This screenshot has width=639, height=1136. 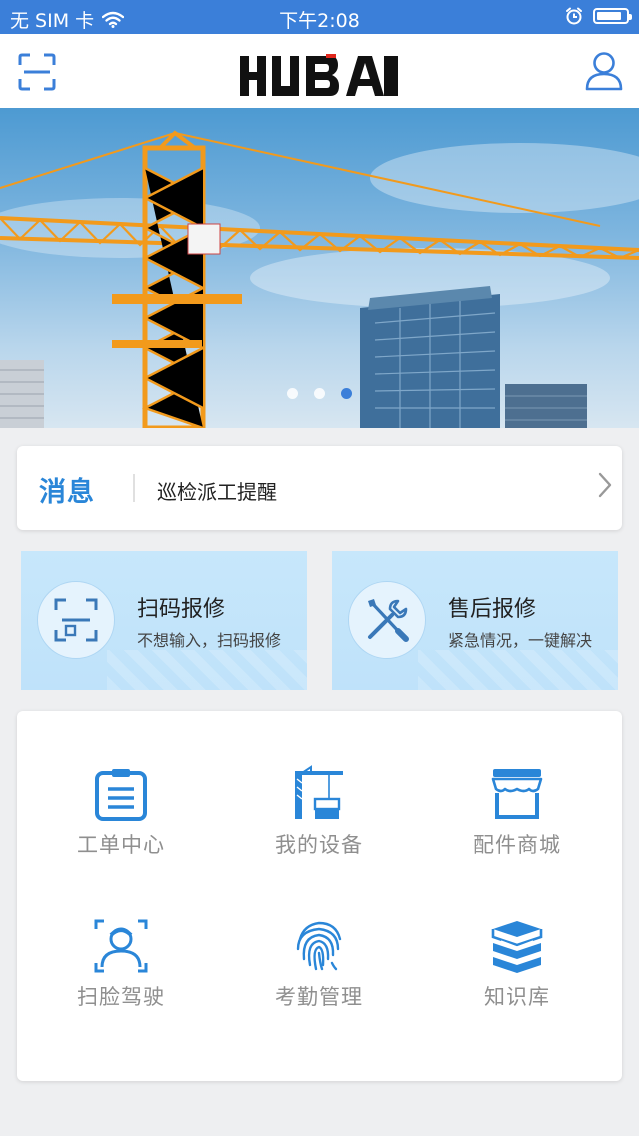 I want to click on message-card: 消息 巡检派工提醒, so click(x=319, y=488).